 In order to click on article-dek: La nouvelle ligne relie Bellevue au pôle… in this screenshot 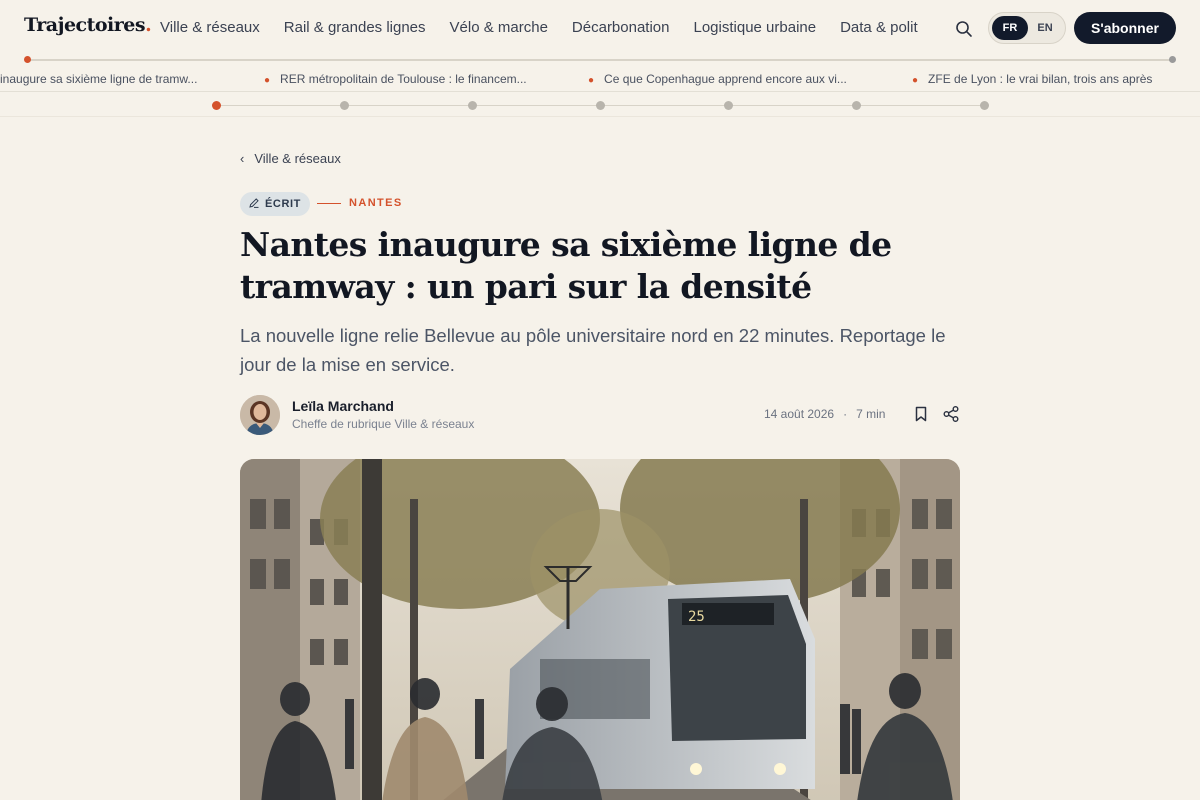, I will do `click(593, 350)`.